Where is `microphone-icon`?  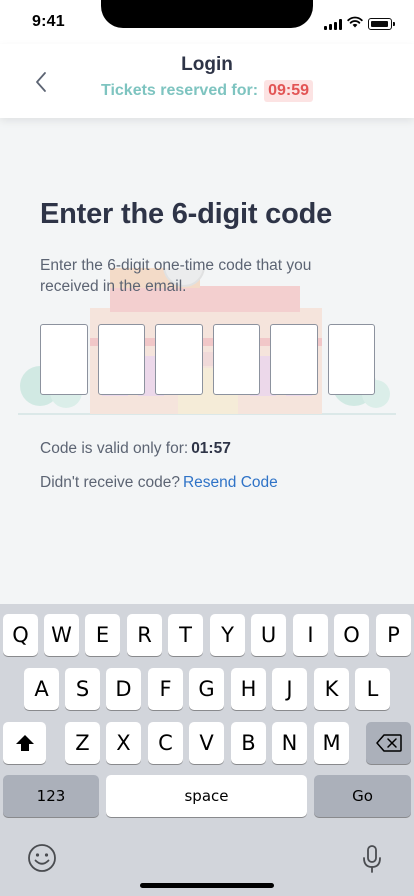 microphone-icon is located at coordinates (372, 859).